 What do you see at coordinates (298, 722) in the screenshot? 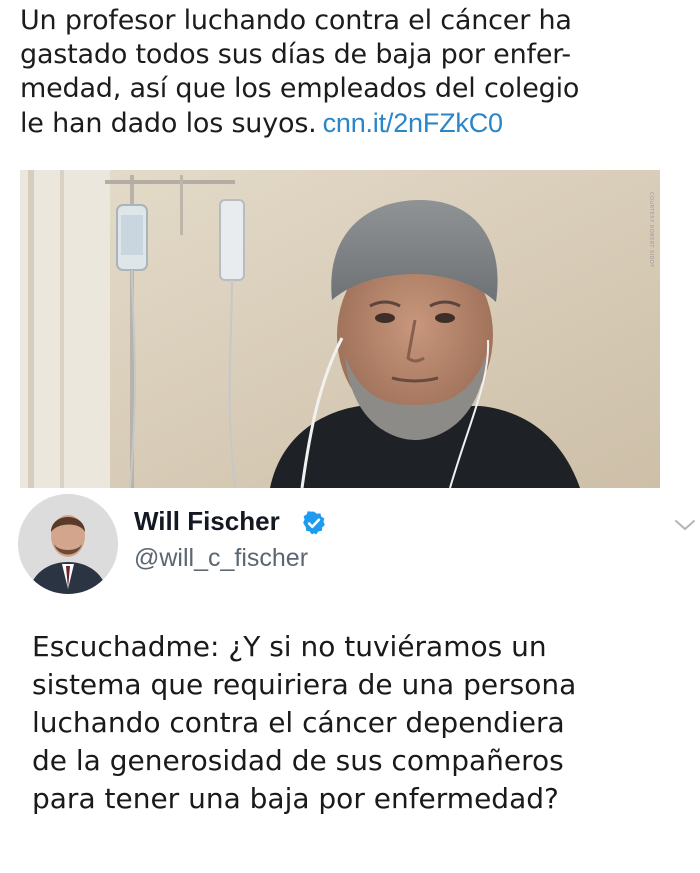
I see `tweet-text-line: luchando contra el cáncer dependiera` at bounding box center [298, 722].